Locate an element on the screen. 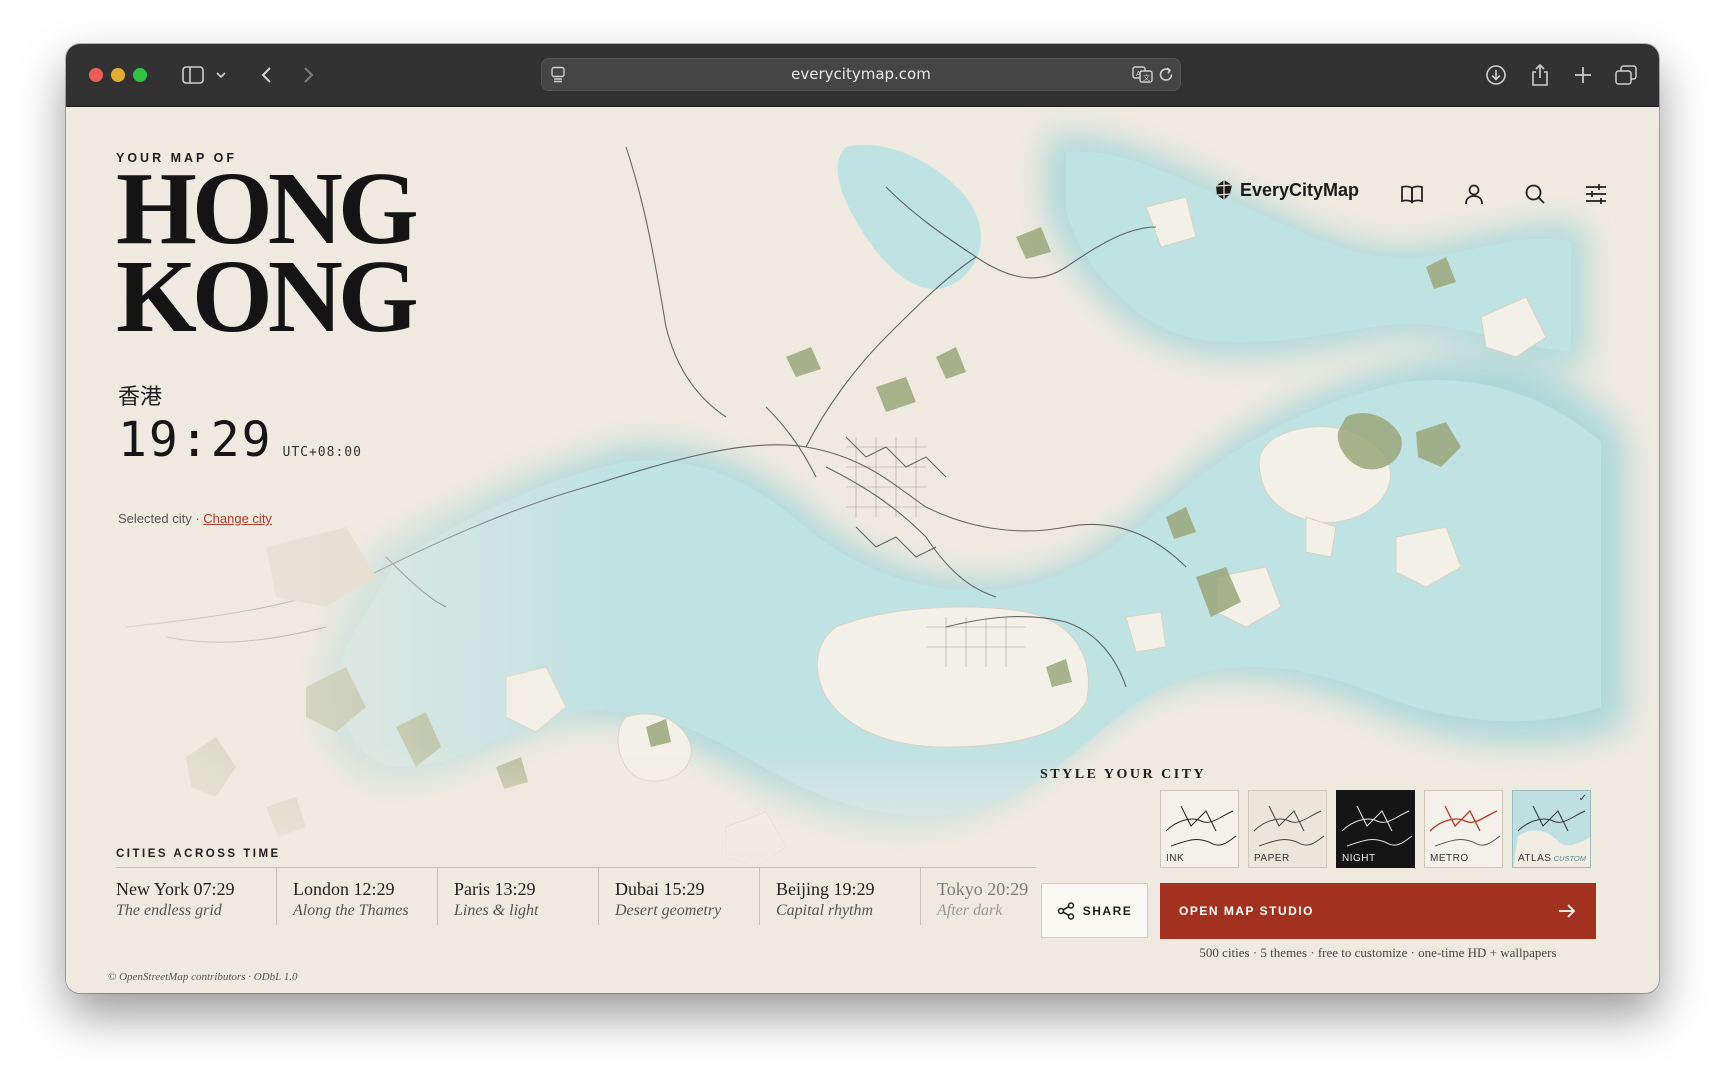 This screenshot has height=1080, width=1725. theme-atlas-label: ATLAS is located at coordinates (1535, 858).